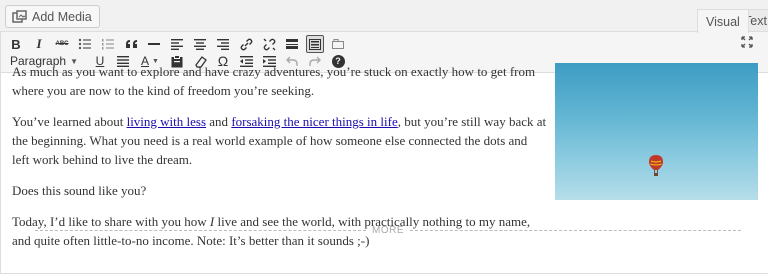  What do you see at coordinates (177, 44) in the screenshot?
I see `align-left-icon` at bounding box center [177, 44].